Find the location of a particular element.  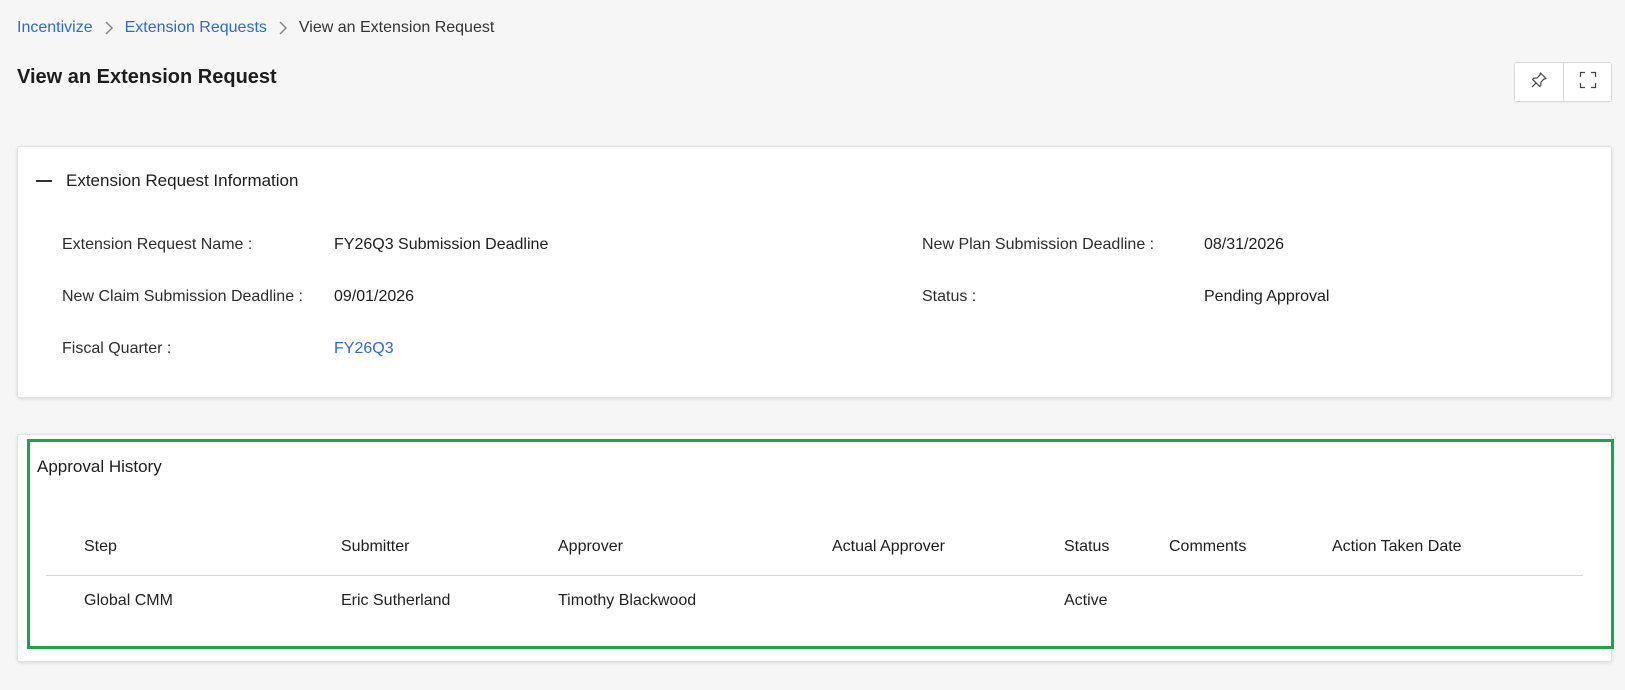

table-divider is located at coordinates (814, 575).